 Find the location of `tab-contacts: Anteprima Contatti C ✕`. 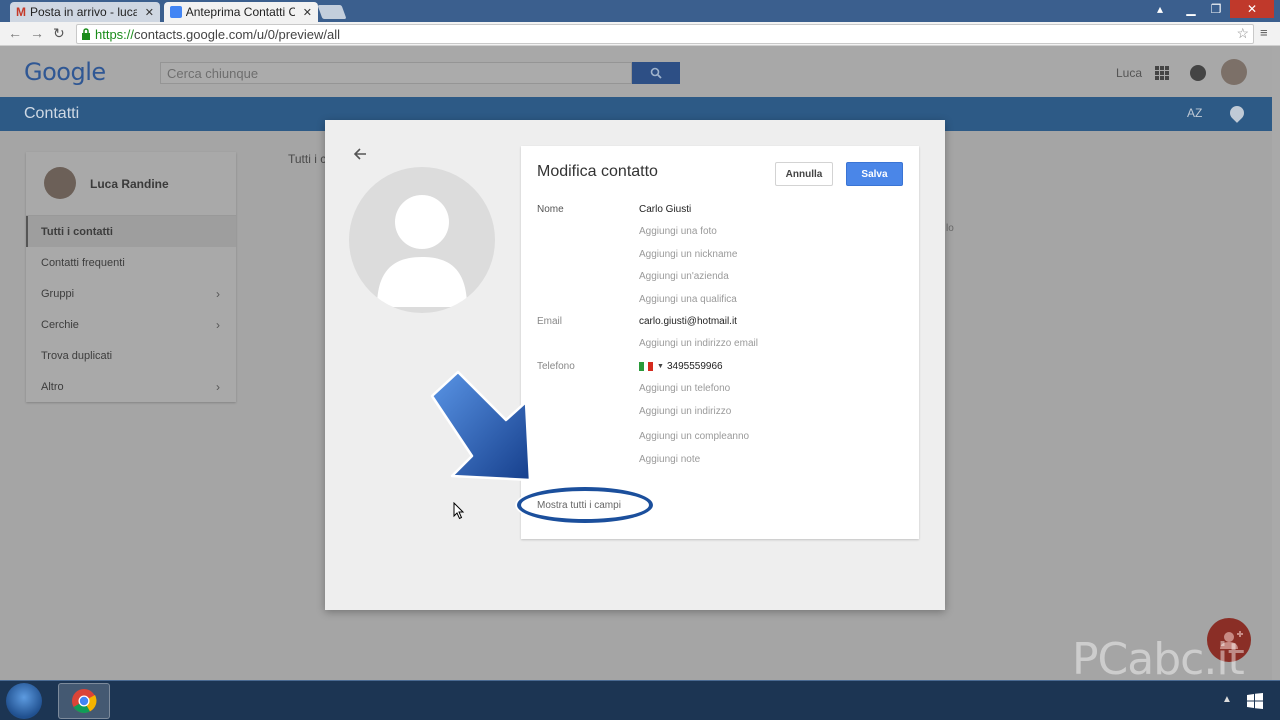

tab-contacts: Anteprima Contatti C ✕ is located at coordinates (241, 12).